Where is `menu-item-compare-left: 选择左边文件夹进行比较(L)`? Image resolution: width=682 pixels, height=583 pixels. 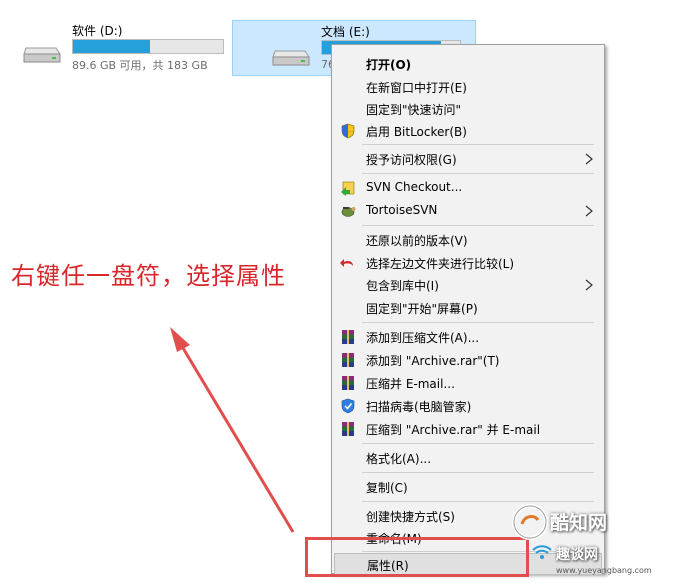 menu-item-compare-left: 选择左边文件夹进行比较(L) is located at coordinates (468, 263).